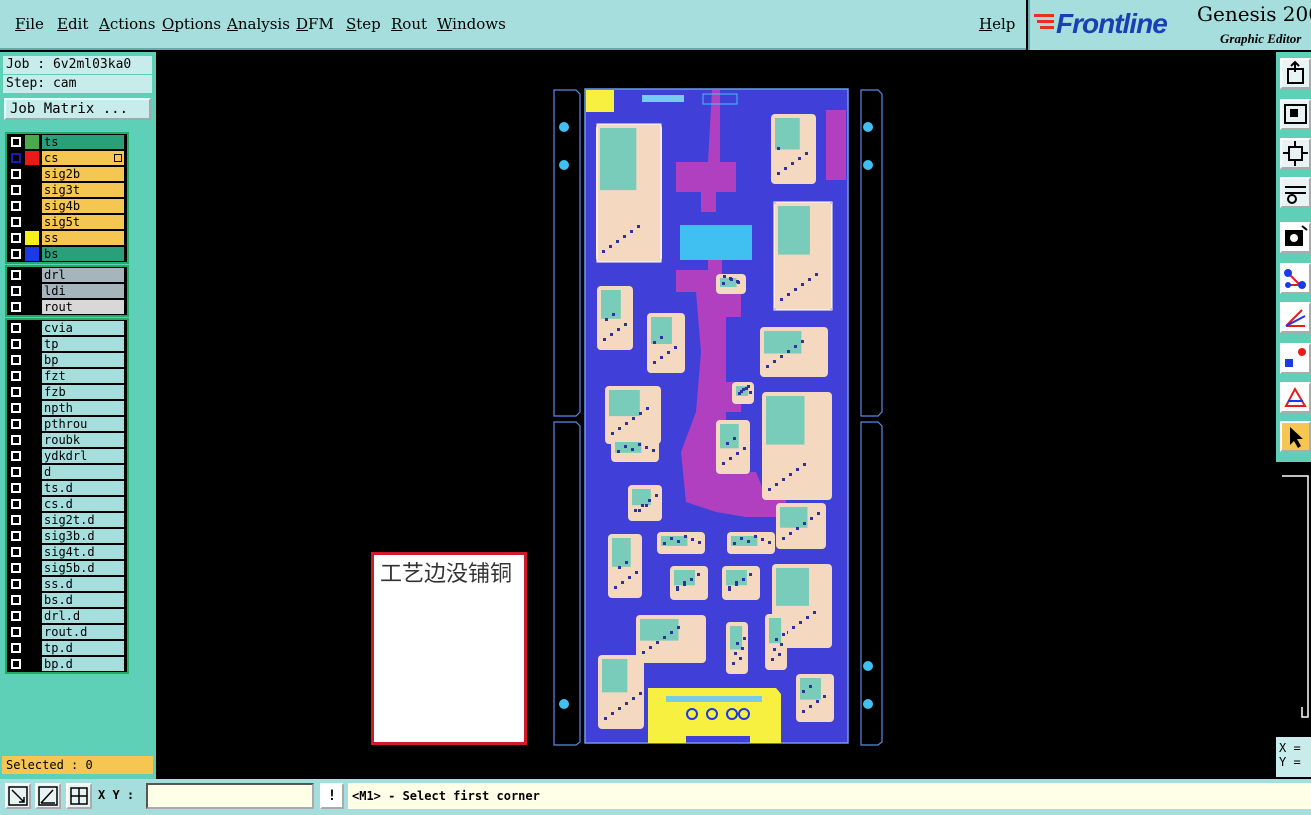 Image resolution: width=1311 pixels, height=815 pixels. Describe the element at coordinates (1295, 436) in the screenshot. I see `pointer-icon` at that location.